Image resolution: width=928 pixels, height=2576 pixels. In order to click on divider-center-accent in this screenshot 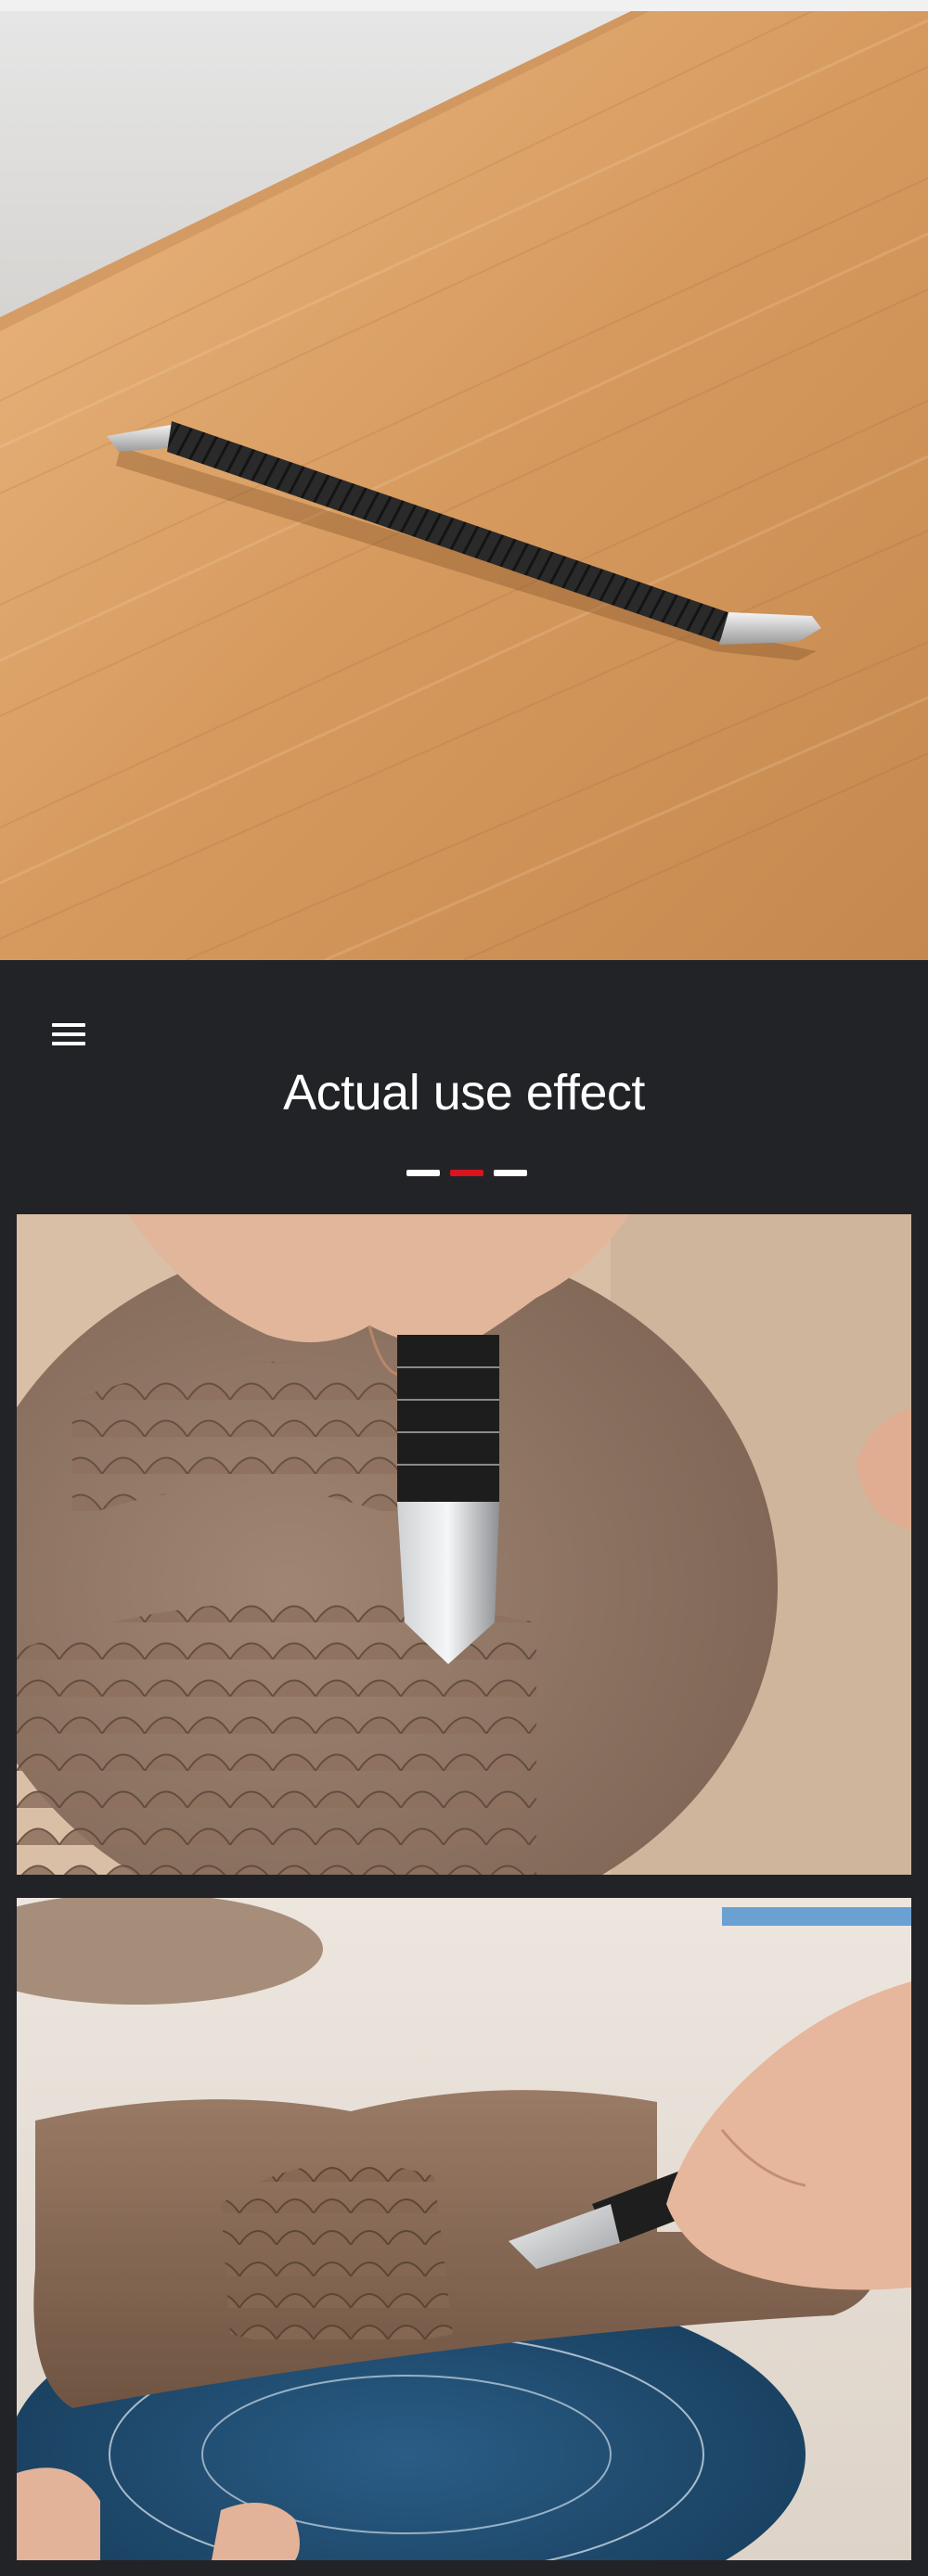, I will do `click(467, 1173)`.